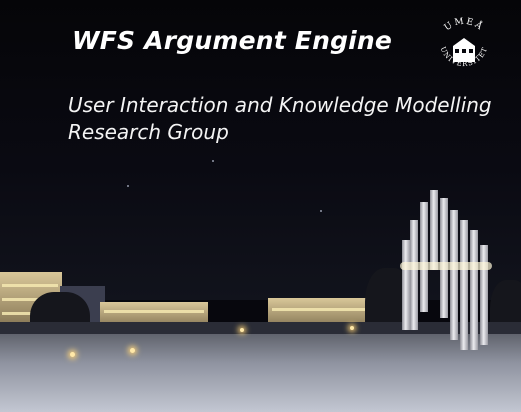  I want to click on logo-top-text: UMEÅ, so click(464, 25).